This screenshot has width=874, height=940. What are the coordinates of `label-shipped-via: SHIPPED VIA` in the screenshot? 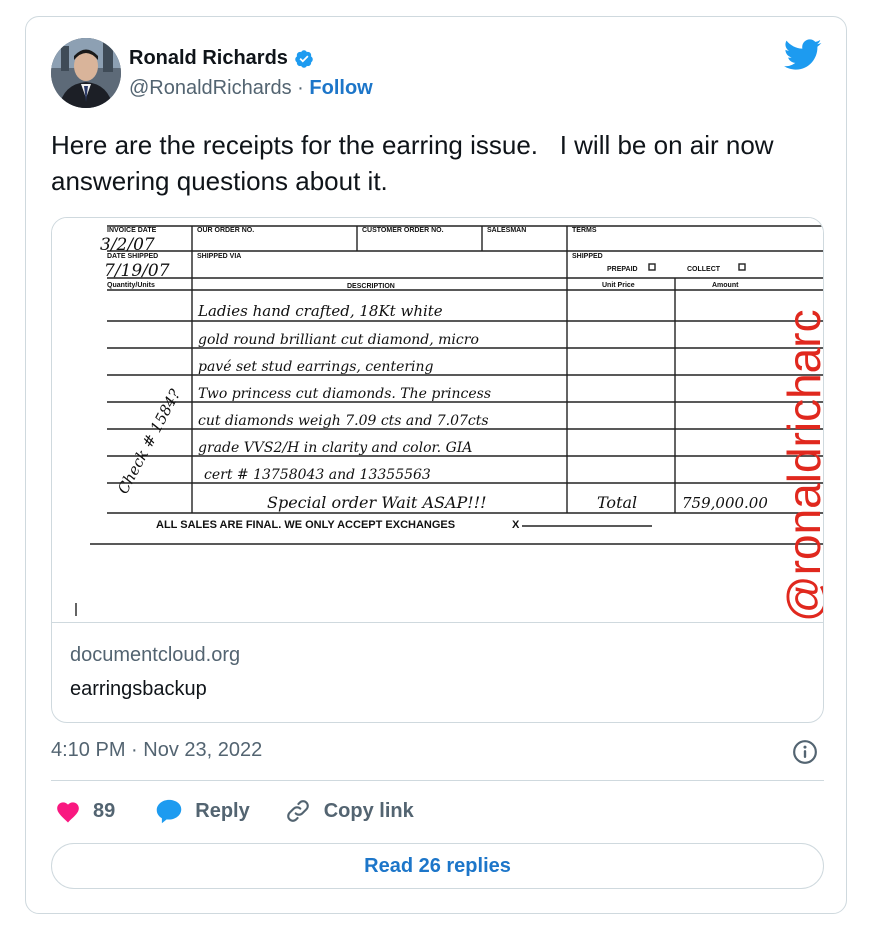 It's located at (219, 256).